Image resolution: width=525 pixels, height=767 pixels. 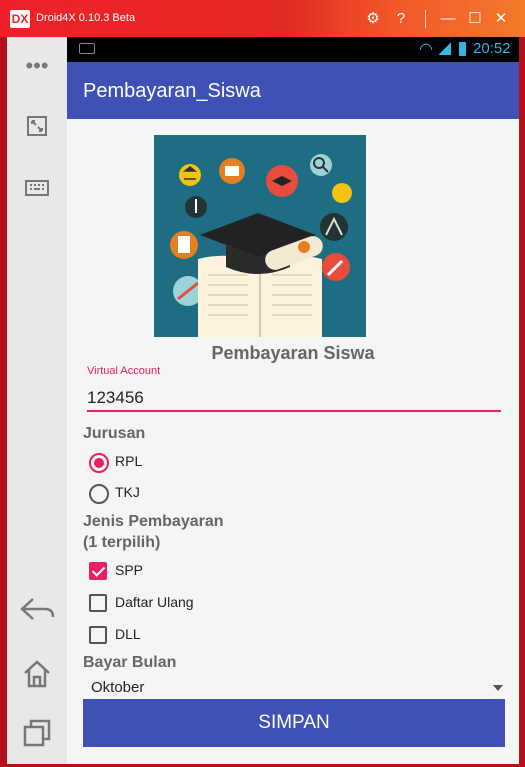 I want to click on titlebar-divider, so click(x=425, y=19).